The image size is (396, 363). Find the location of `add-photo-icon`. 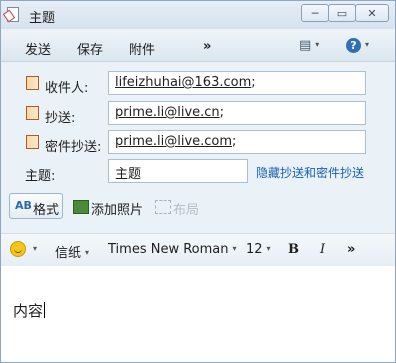

add-photo-icon is located at coordinates (81, 207).